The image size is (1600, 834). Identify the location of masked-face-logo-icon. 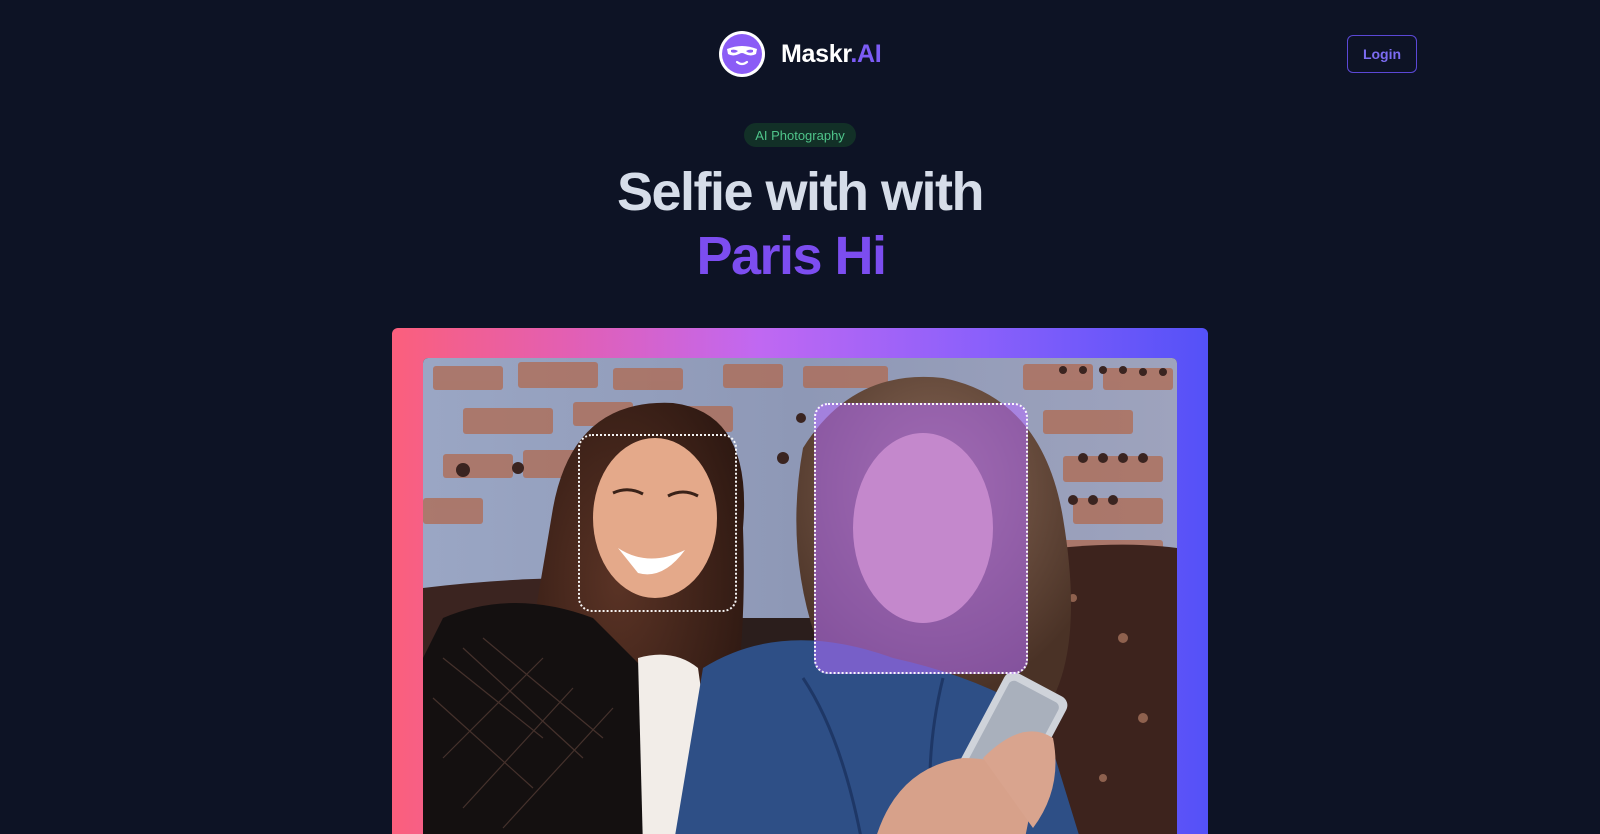
(742, 54).